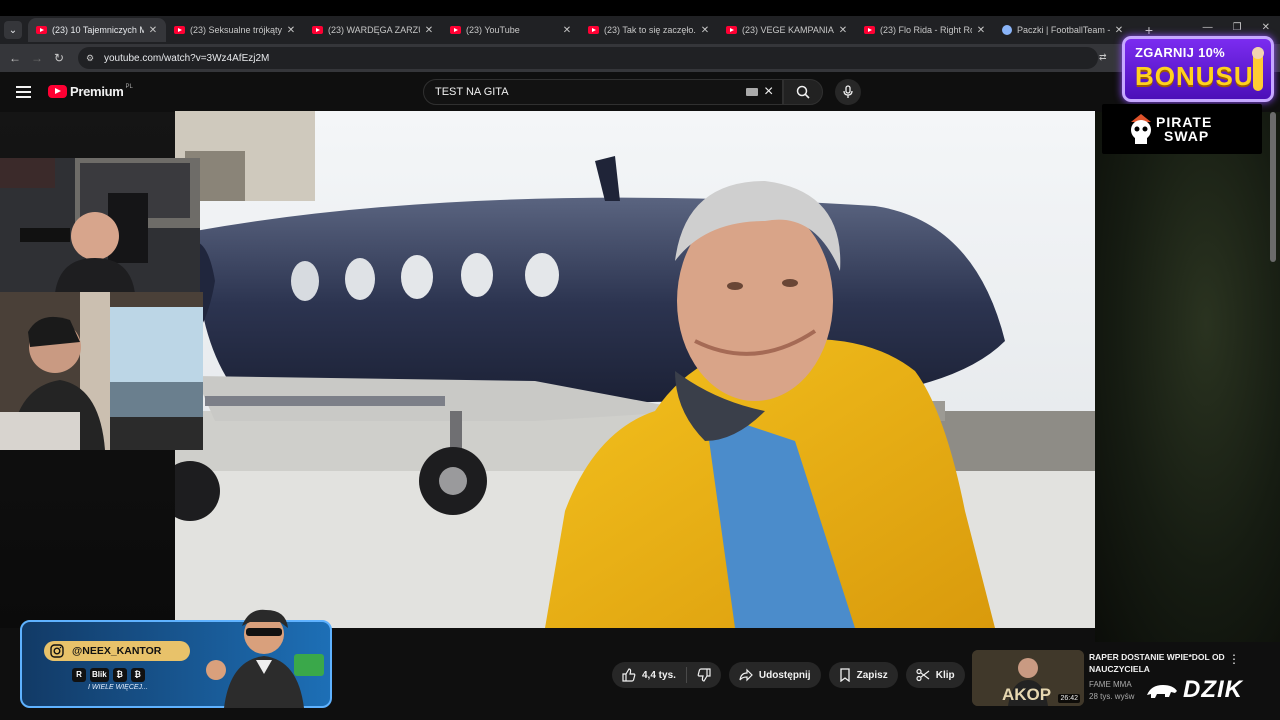  What do you see at coordinates (588, 58) in the screenshot?
I see `url-bar: ⚙ youtube.com/watch?v=3Wz4AfEzj2M` at bounding box center [588, 58].